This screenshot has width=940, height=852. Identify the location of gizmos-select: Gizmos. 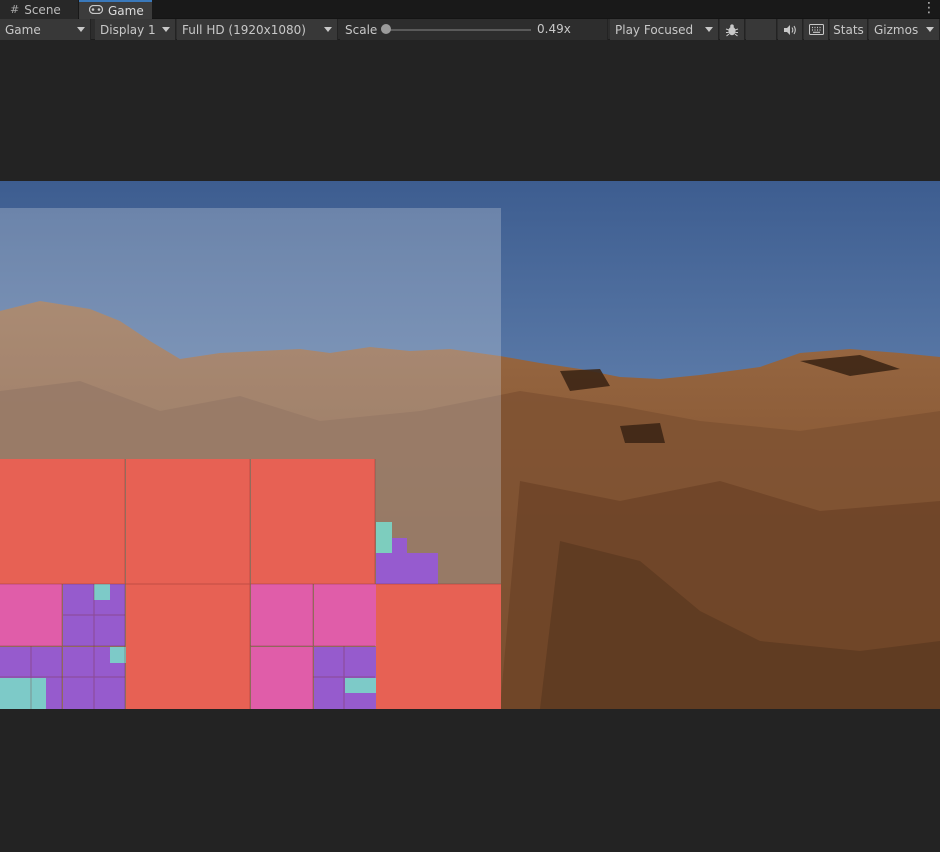
(904, 29).